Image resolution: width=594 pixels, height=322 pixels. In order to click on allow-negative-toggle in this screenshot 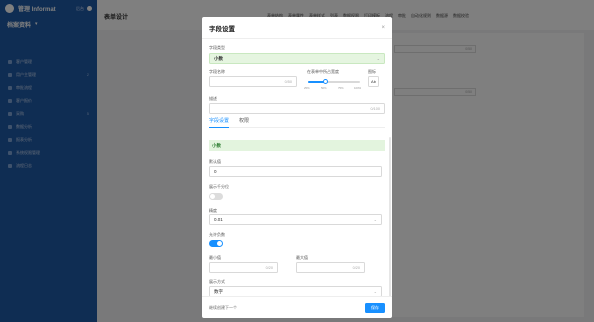, I will do `click(216, 243)`.